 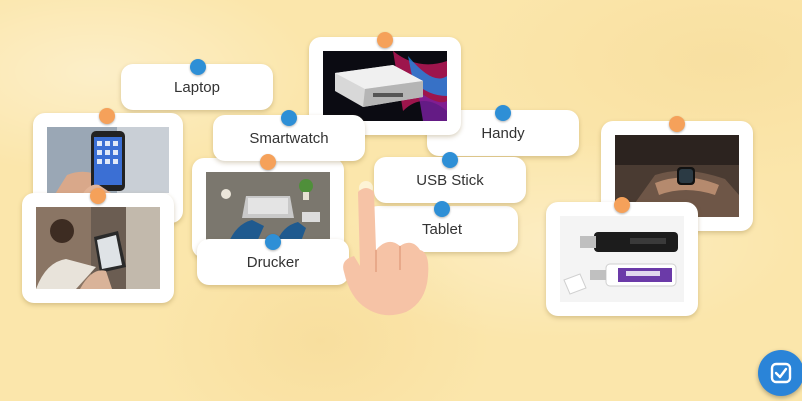 I want to click on smartphone-photo, so click(x=108, y=160).